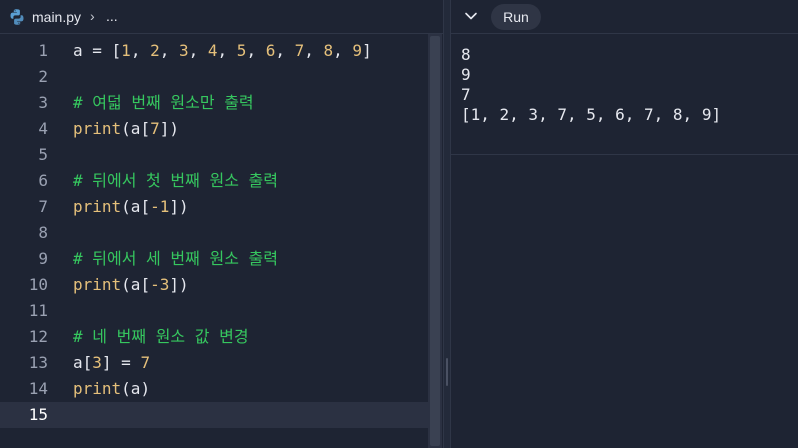 The width and height of the screenshot is (798, 448). I want to click on line-number: 11, so click(38, 310).